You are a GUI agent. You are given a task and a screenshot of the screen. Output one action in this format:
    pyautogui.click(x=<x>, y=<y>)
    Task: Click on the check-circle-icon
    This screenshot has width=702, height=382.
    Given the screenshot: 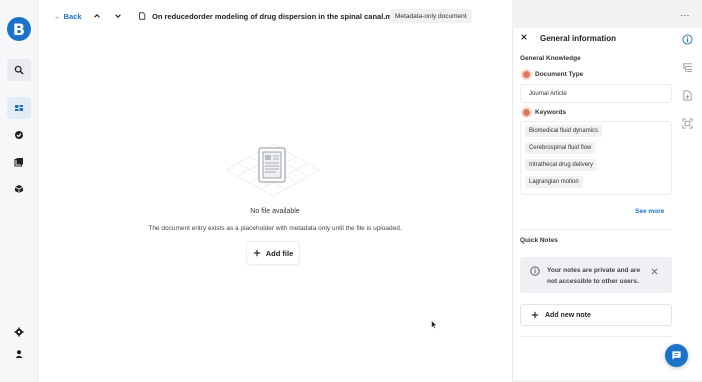 What is the action you would take?
    pyautogui.click(x=19, y=135)
    